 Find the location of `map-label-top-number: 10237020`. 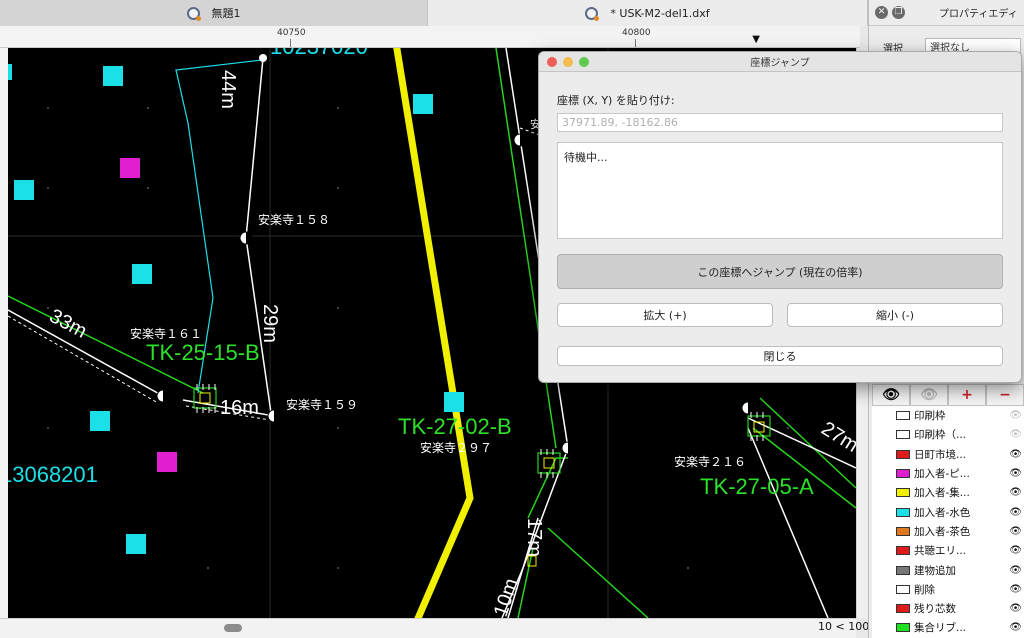

map-label-top-number: 10237020 is located at coordinates (319, 53).